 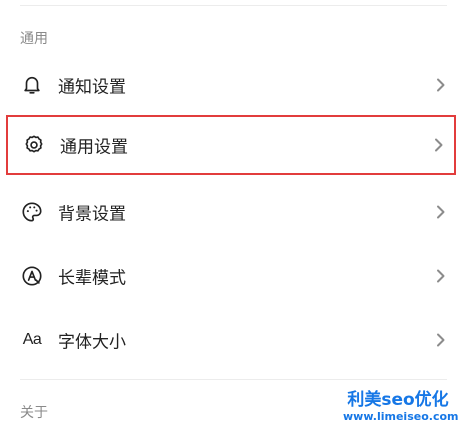 What do you see at coordinates (92, 342) in the screenshot?
I see `settings-row-label: 字体大小` at bounding box center [92, 342].